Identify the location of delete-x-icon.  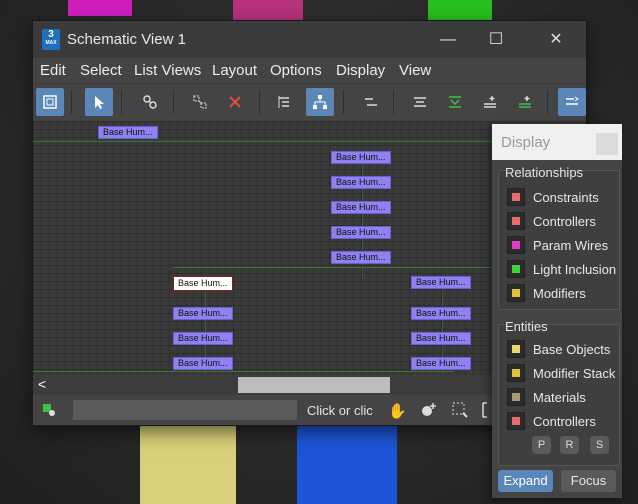
(235, 102).